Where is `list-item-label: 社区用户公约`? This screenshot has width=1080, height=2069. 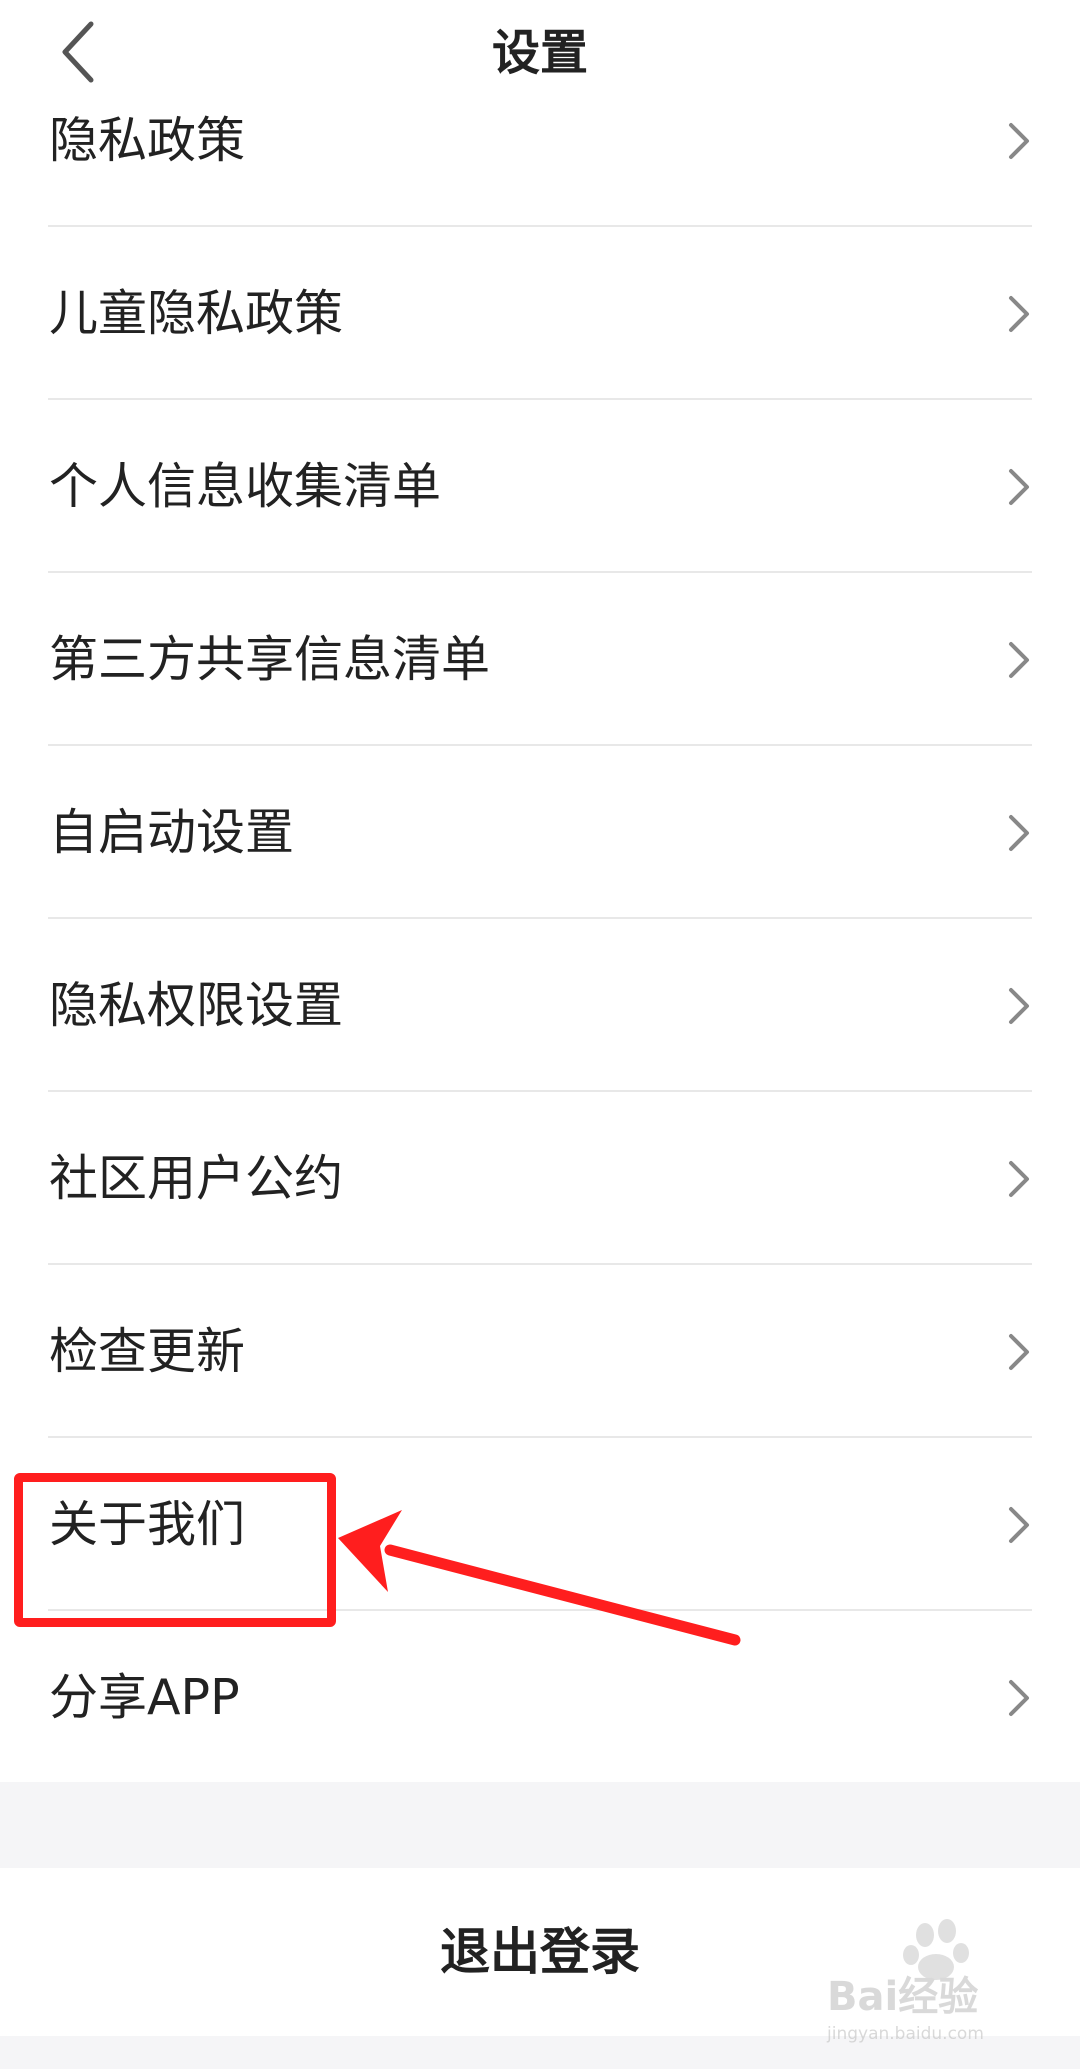 list-item-label: 社区用户公约 is located at coordinates (196, 1178).